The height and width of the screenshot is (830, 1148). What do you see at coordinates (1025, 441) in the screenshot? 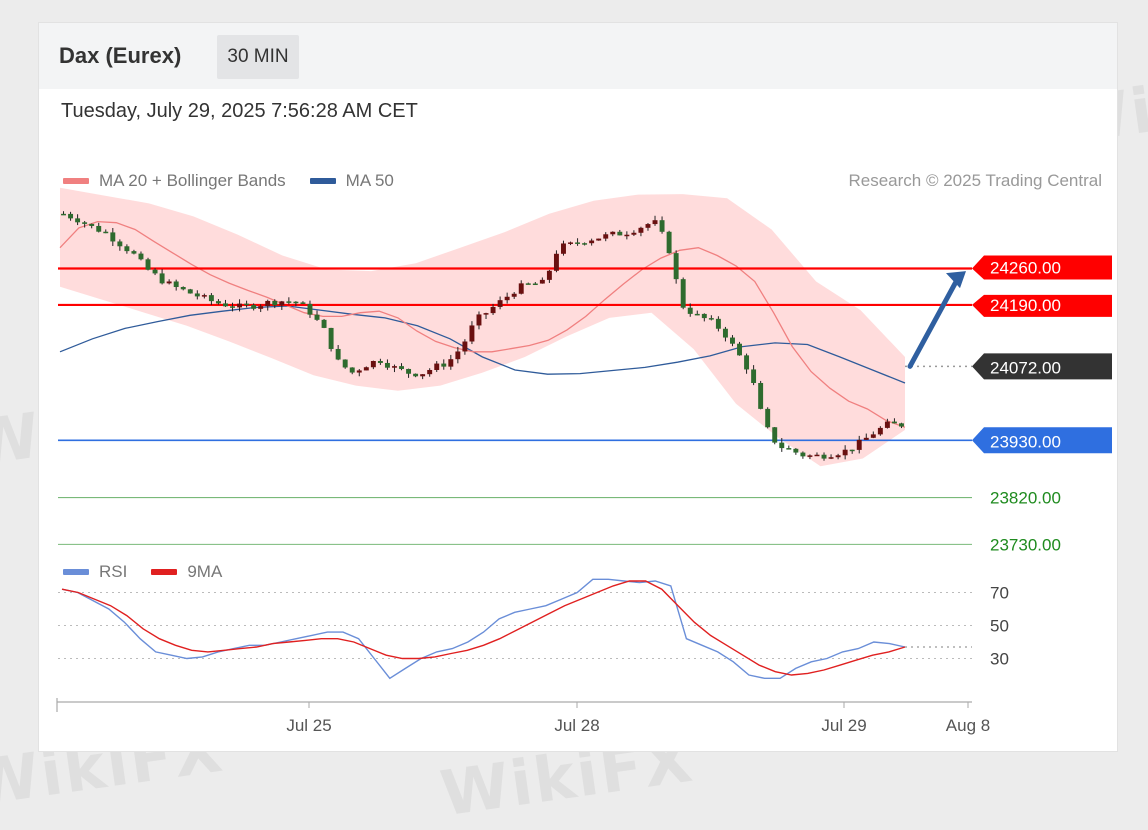
I see `level-label-pivot: 23930.00` at bounding box center [1025, 441].